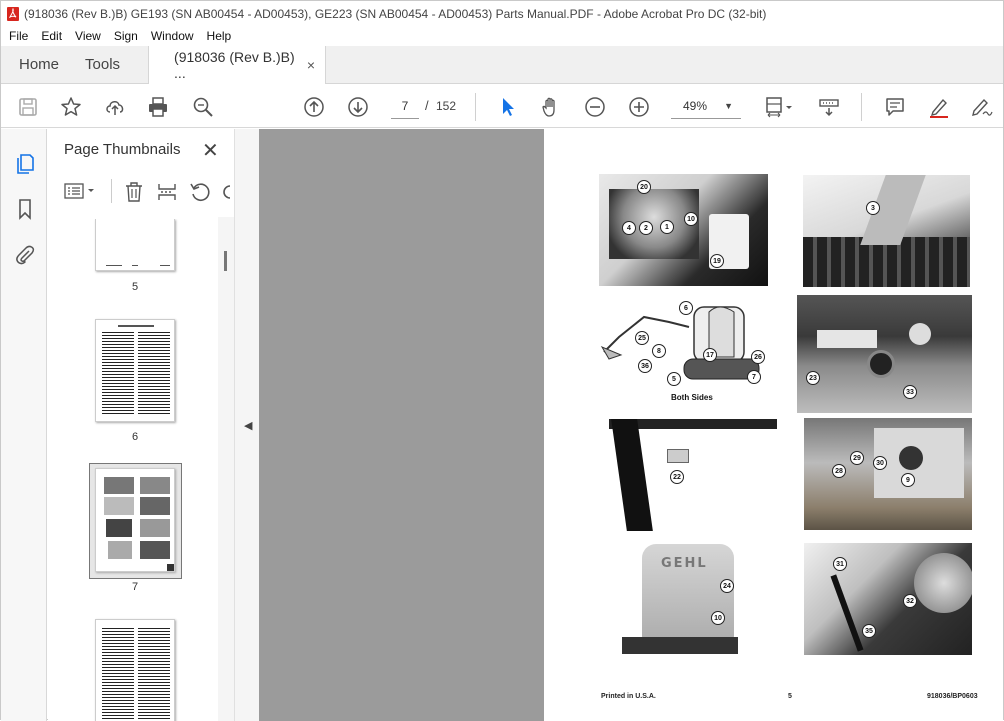 The height and width of the screenshot is (721, 1004). What do you see at coordinates (639, 107) in the screenshot?
I see `zoom-in-icon` at bounding box center [639, 107].